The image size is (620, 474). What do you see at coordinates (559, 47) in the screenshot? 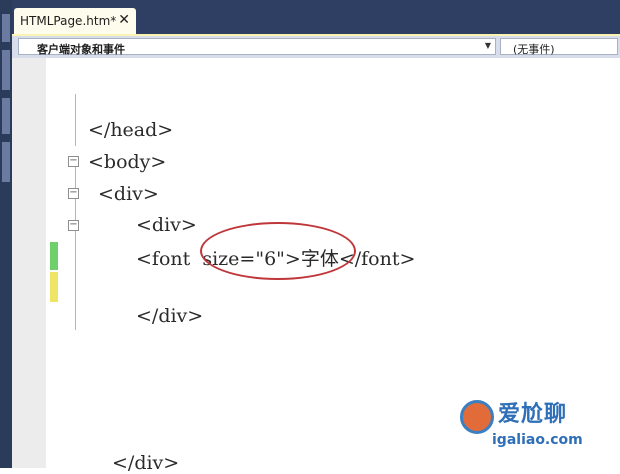
I see `events-dropdown: (无事件)` at bounding box center [559, 47].